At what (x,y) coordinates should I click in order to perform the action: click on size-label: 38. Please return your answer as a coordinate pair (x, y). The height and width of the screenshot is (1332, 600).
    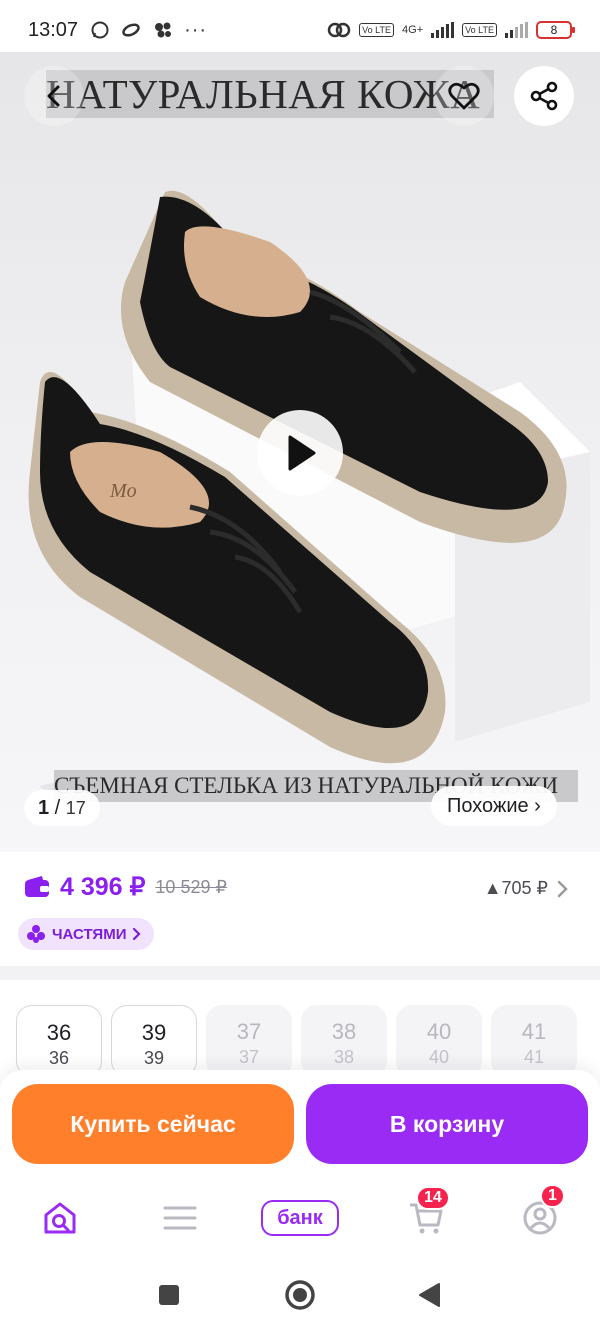
    Looking at the image, I should click on (344, 1031).